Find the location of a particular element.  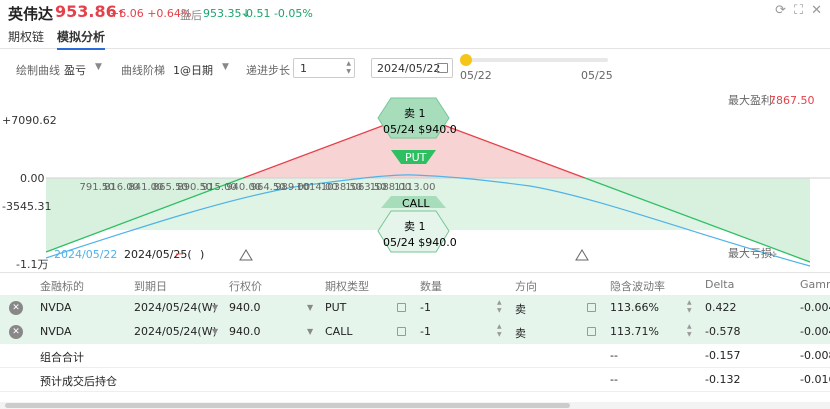

col-delta: Delta is located at coordinates (720, 284).